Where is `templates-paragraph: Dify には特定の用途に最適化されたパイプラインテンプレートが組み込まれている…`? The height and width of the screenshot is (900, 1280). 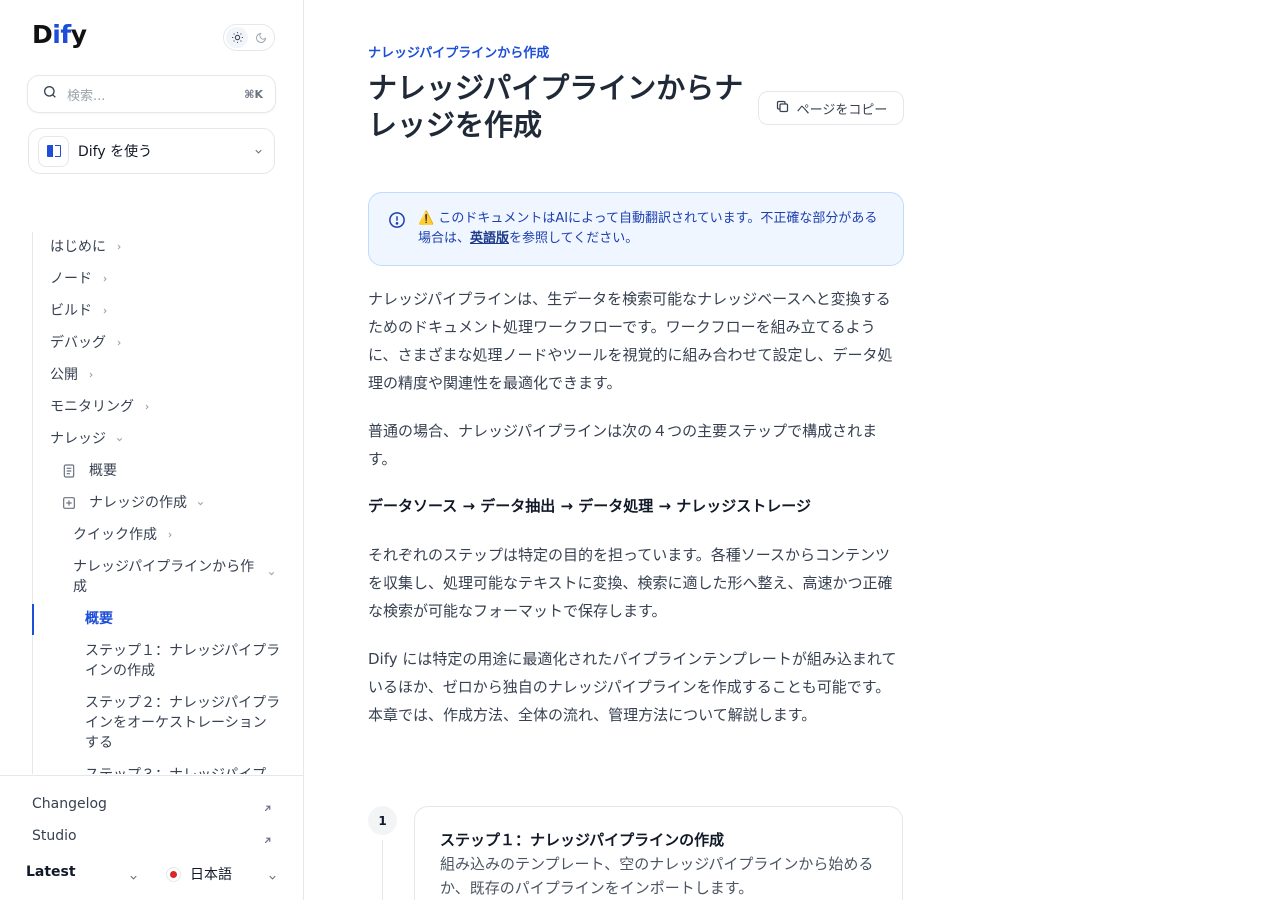 templates-paragraph: Dify には特定の用途に最適化されたパイプラインテンプレートが組み込まれている… is located at coordinates (632, 687).